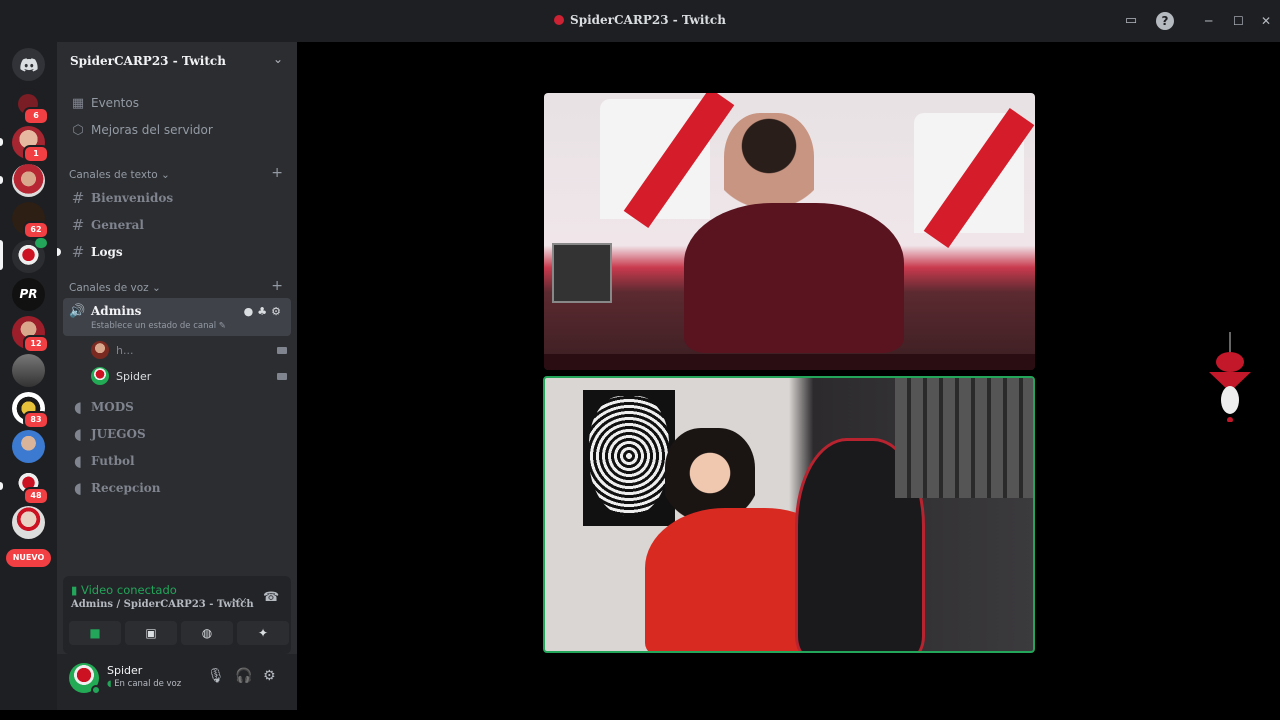 This screenshot has height=720, width=1280. What do you see at coordinates (177, 252) in the screenshot?
I see `channel-logs: # Logs` at bounding box center [177, 252].